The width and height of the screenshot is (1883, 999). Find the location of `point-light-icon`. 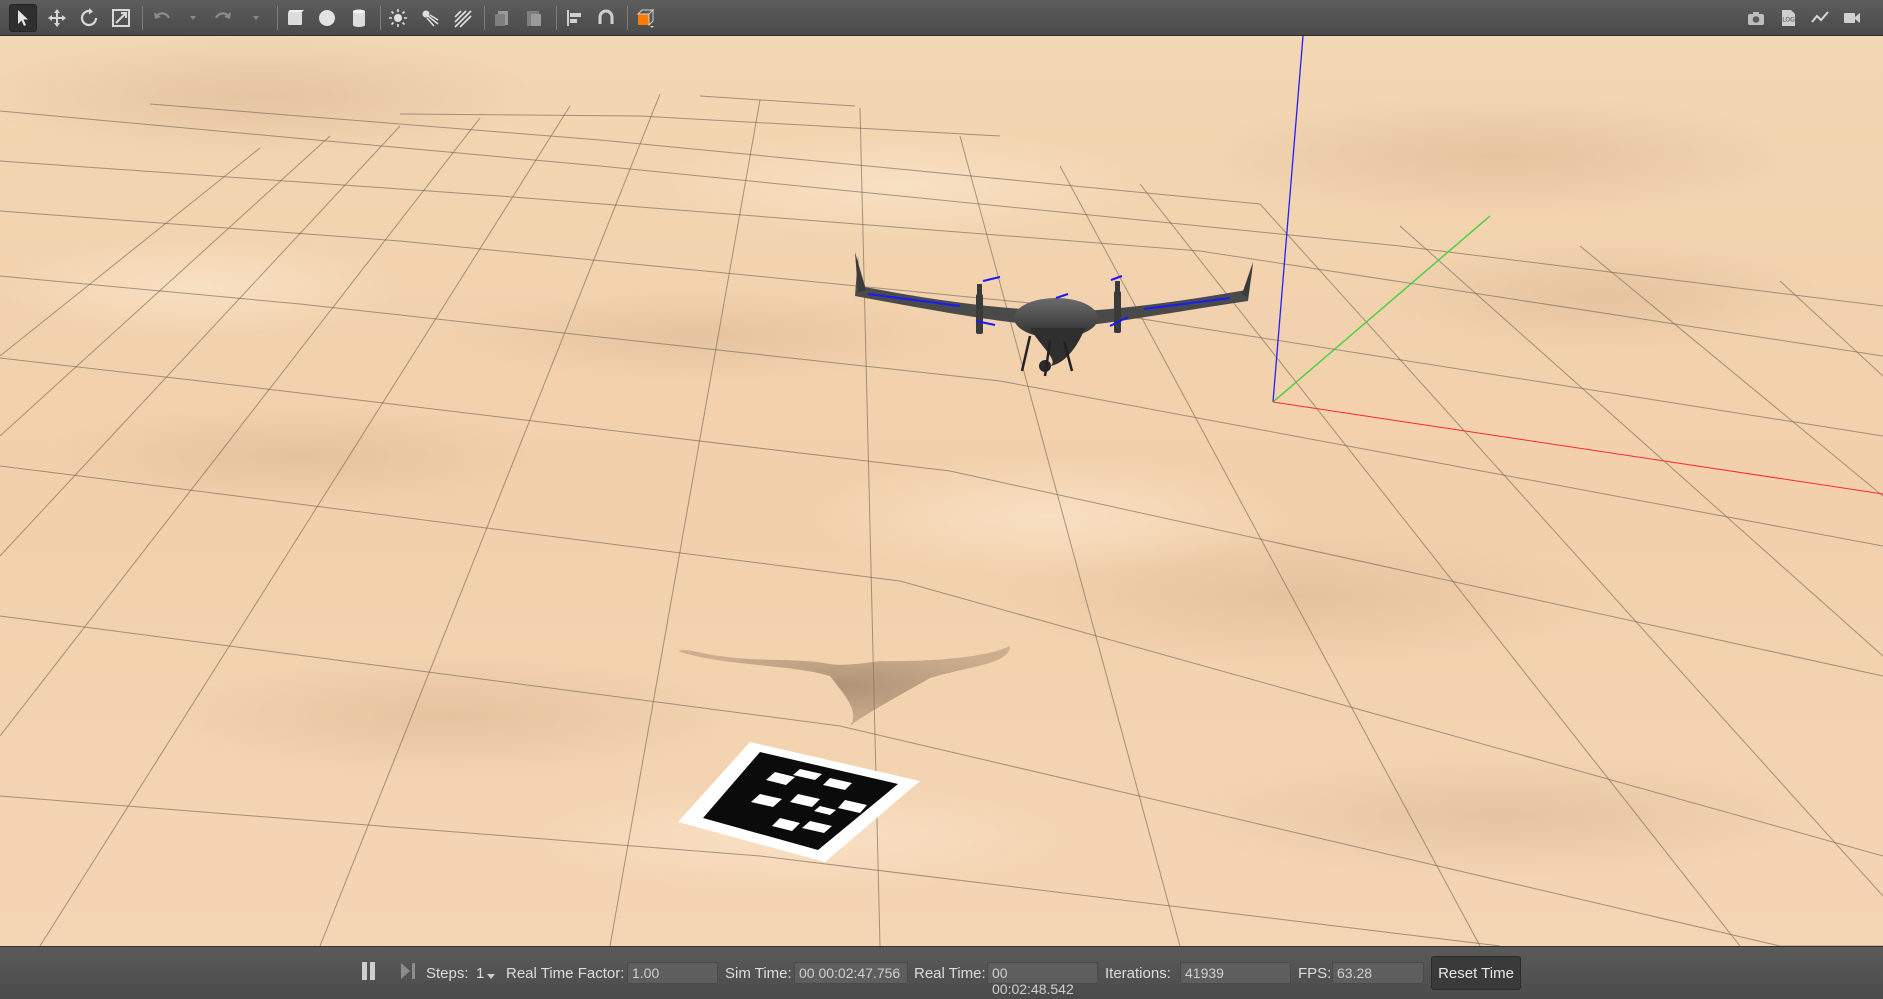

point-light-icon is located at coordinates (398, 18).